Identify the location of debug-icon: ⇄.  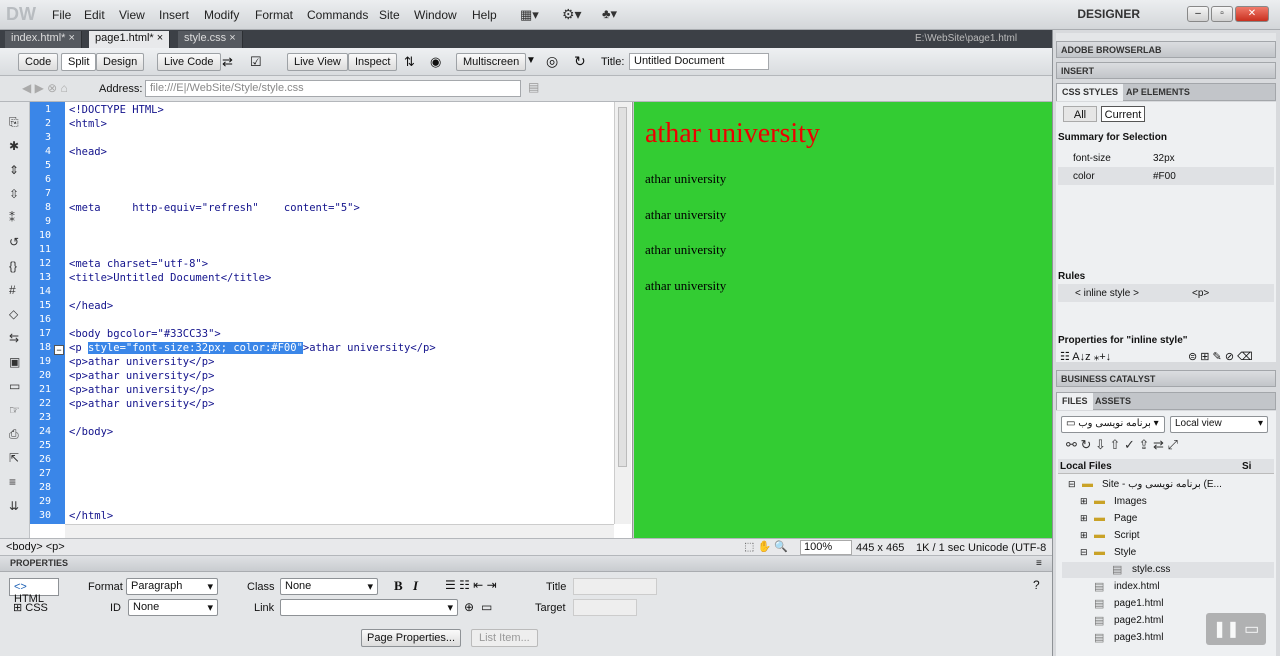
(227, 62).